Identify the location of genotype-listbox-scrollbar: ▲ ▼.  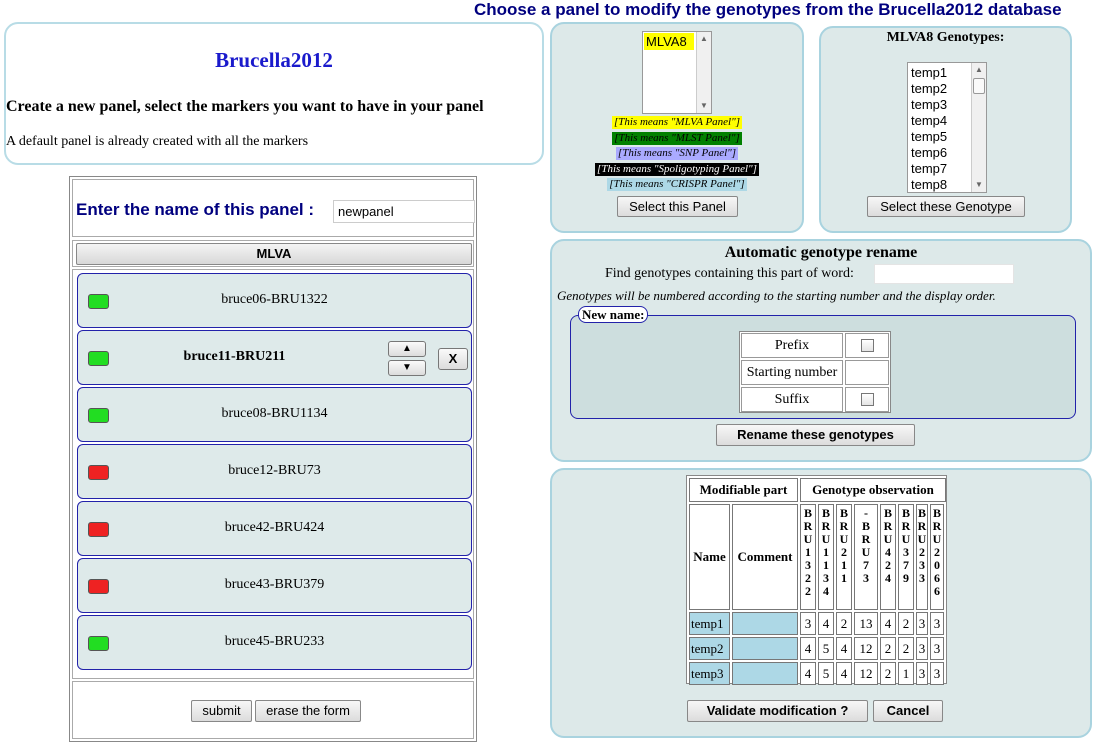
(978, 127).